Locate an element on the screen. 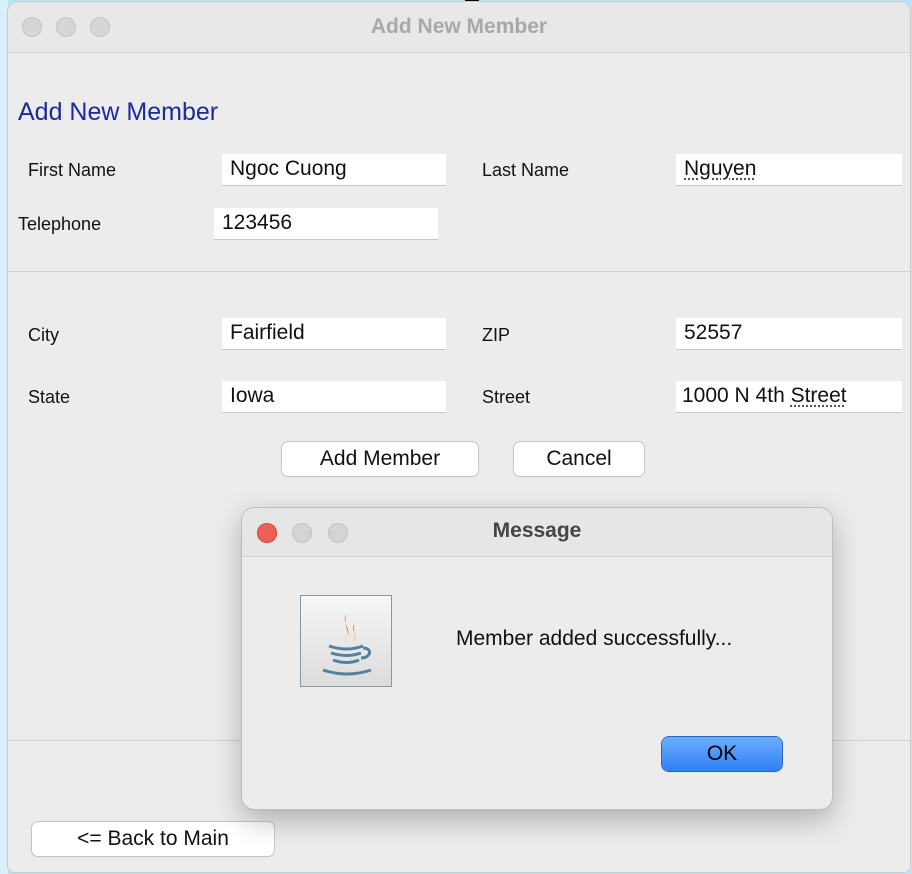  state-input: Iowa is located at coordinates (334, 397).